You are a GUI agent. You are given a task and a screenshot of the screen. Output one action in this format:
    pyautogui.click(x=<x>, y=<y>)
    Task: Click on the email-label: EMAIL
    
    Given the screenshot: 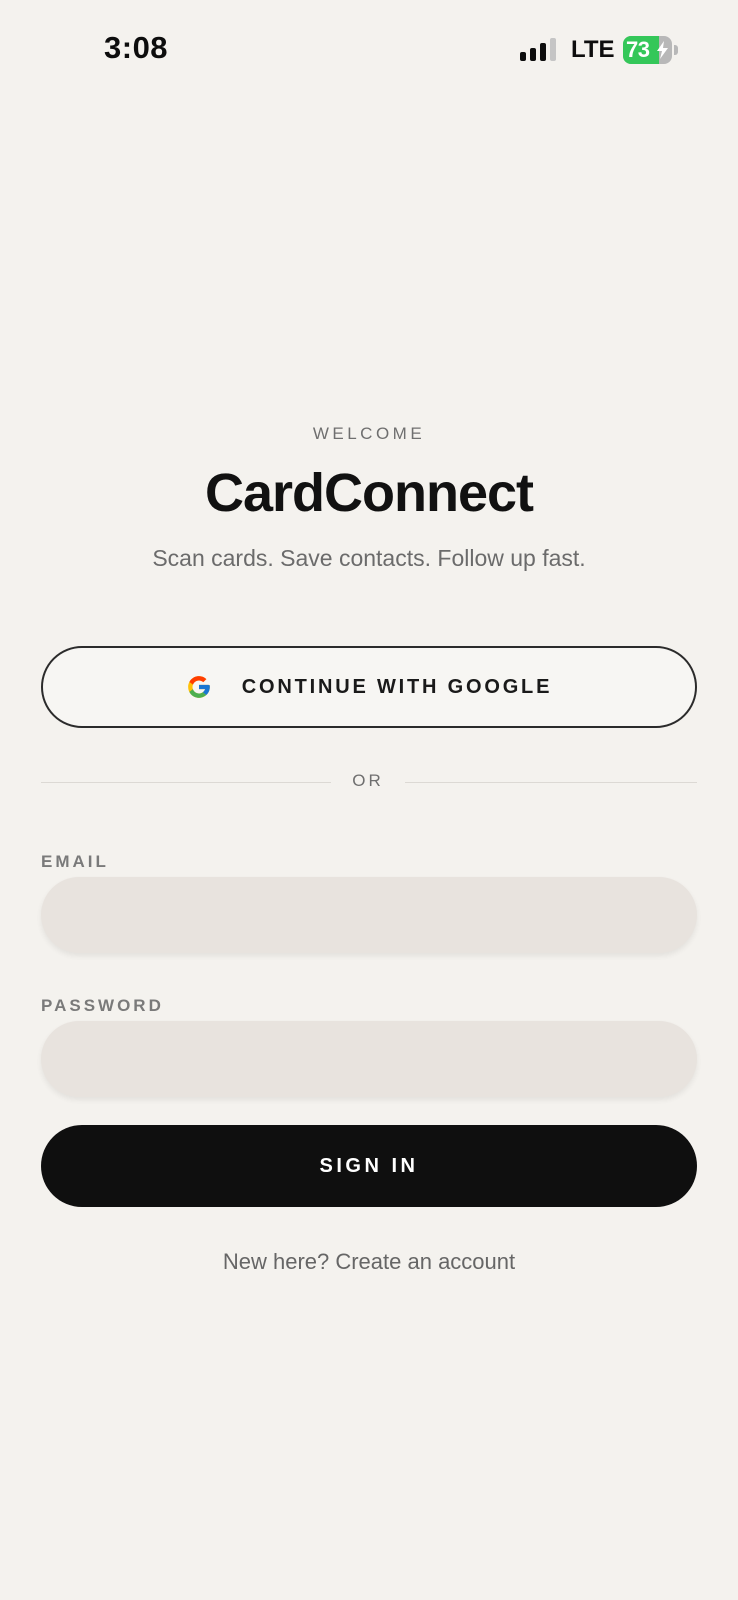 What is the action you would take?
    pyautogui.click(x=75, y=861)
    